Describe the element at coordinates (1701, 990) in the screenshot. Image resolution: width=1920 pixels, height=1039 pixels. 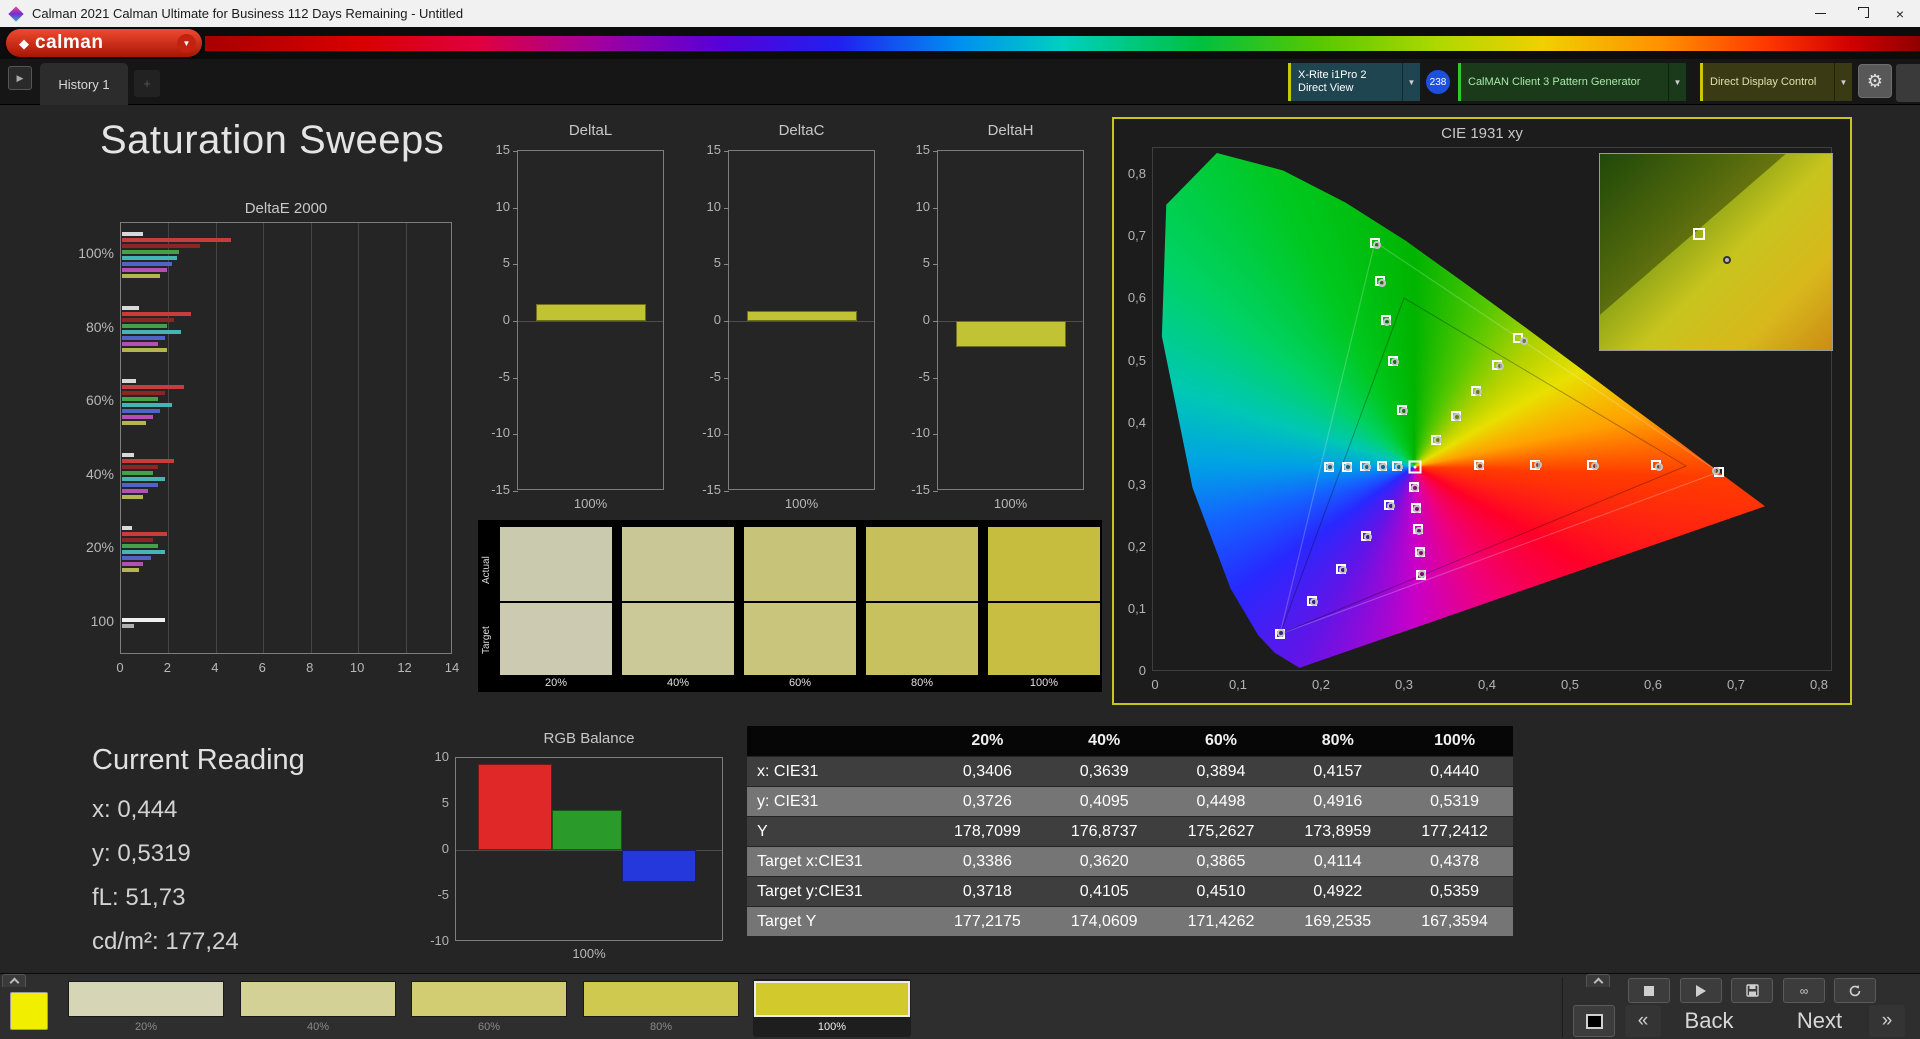
I see `play-button` at that location.